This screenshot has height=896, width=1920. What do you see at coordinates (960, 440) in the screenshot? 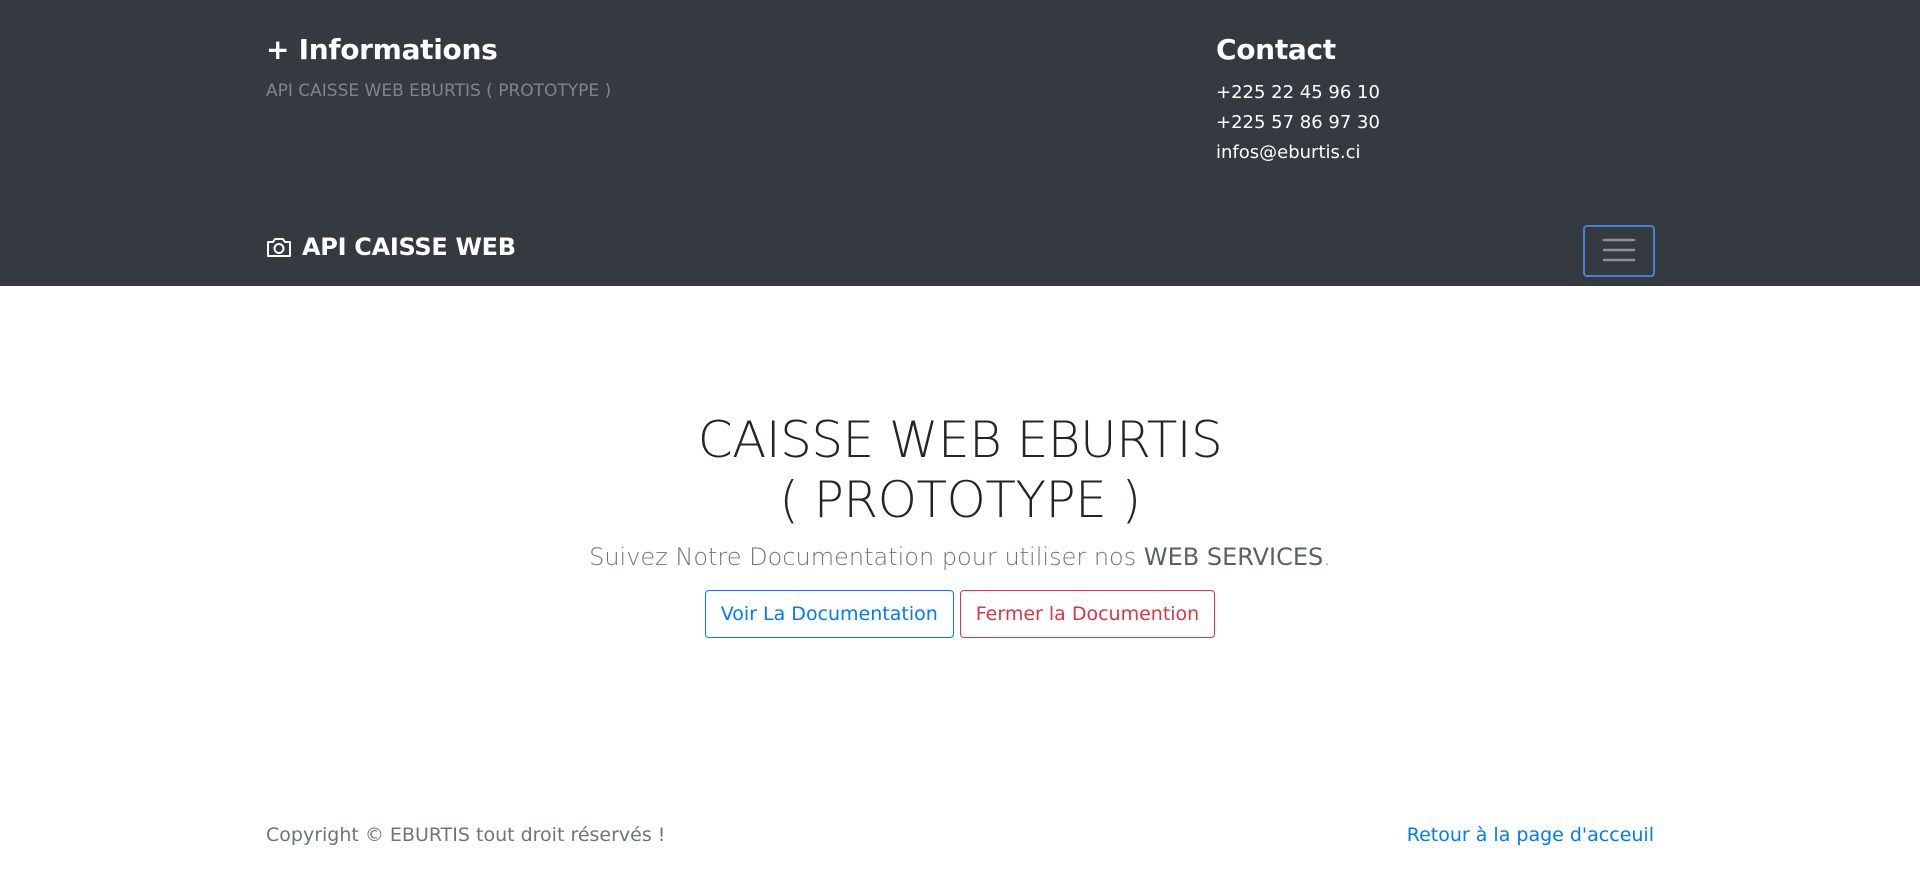
I see `hero-title-line1: CAISSE WEB EBURTIS` at bounding box center [960, 440].